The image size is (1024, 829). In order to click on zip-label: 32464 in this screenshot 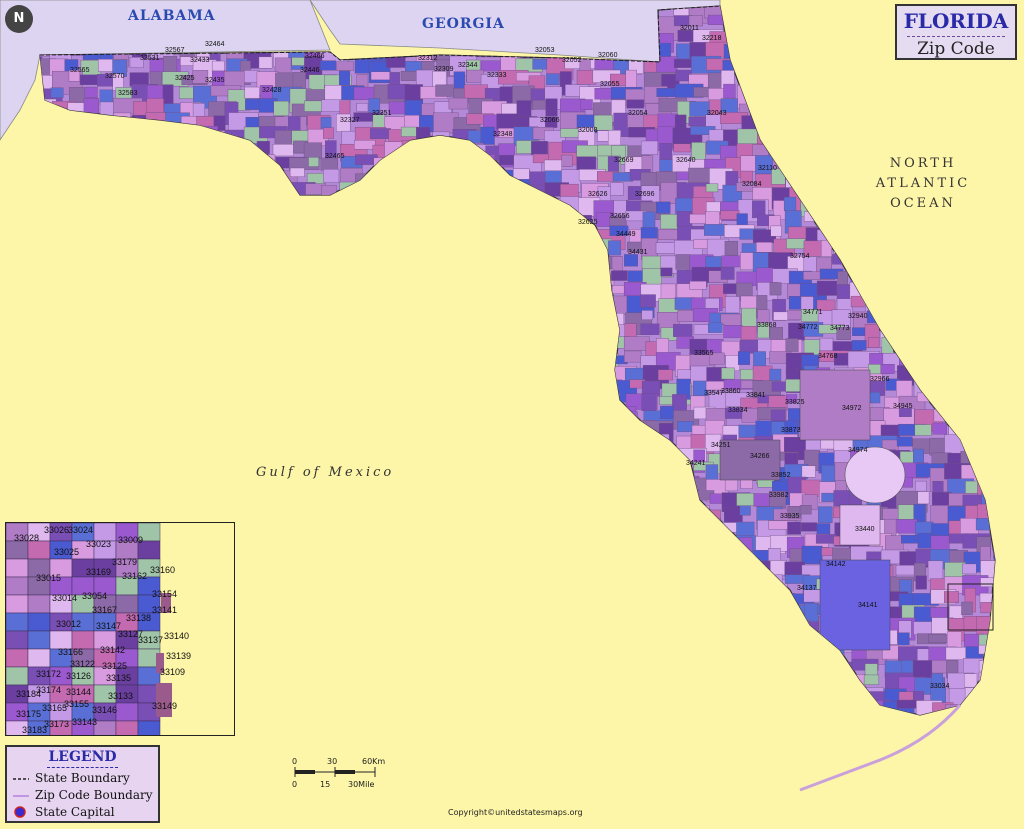, I will do `click(215, 44)`.